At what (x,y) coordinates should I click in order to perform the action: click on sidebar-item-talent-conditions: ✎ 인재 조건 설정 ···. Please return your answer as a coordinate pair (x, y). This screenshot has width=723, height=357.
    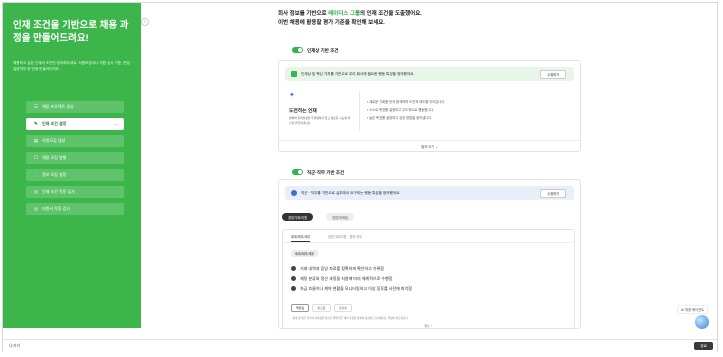
    Looking at the image, I should click on (75, 124).